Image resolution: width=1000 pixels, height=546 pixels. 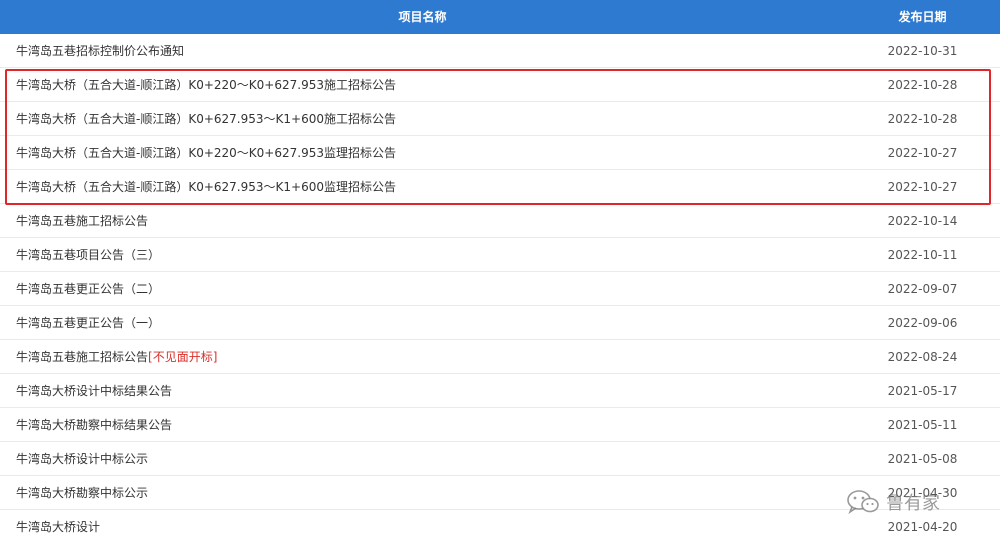 What do you see at coordinates (500, 255) in the screenshot?
I see `table-row: 牛湾岛五巷项目公告（三） 2022-10-11` at bounding box center [500, 255].